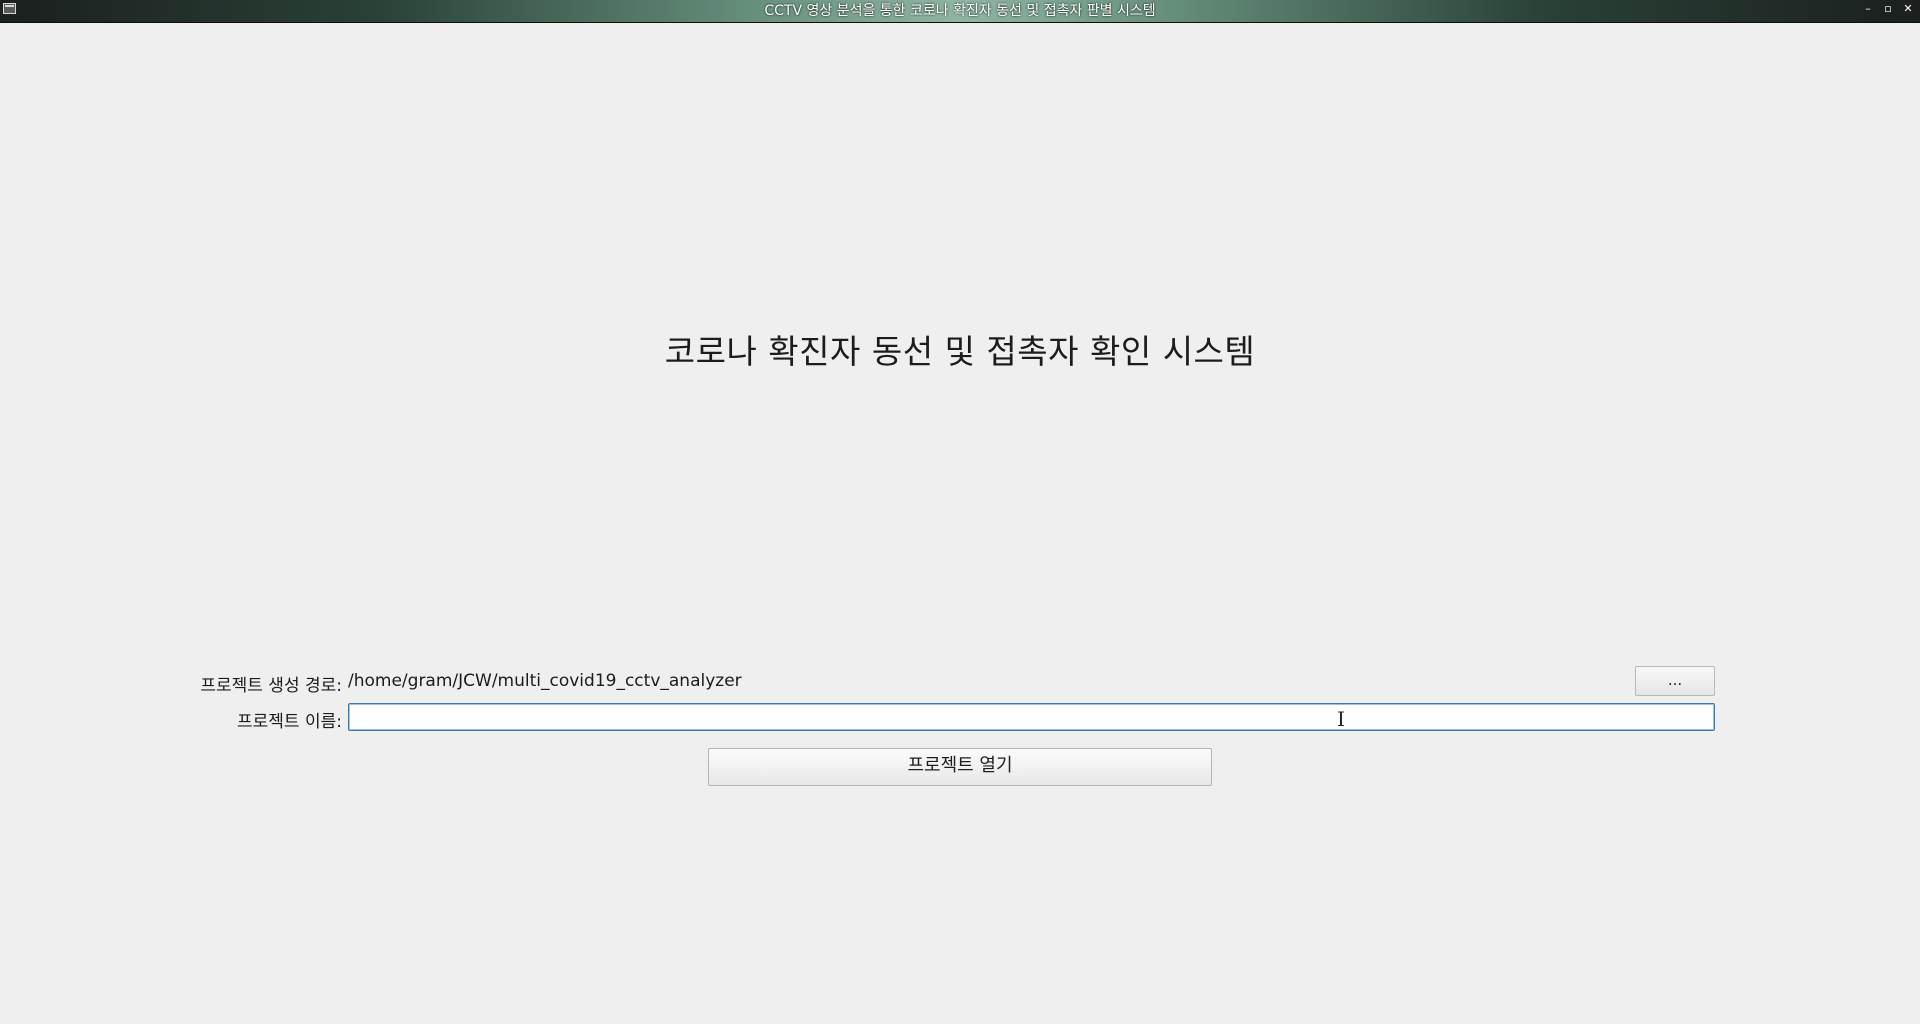  I want to click on project-name-label: 프로젝트 이름:, so click(289, 722).